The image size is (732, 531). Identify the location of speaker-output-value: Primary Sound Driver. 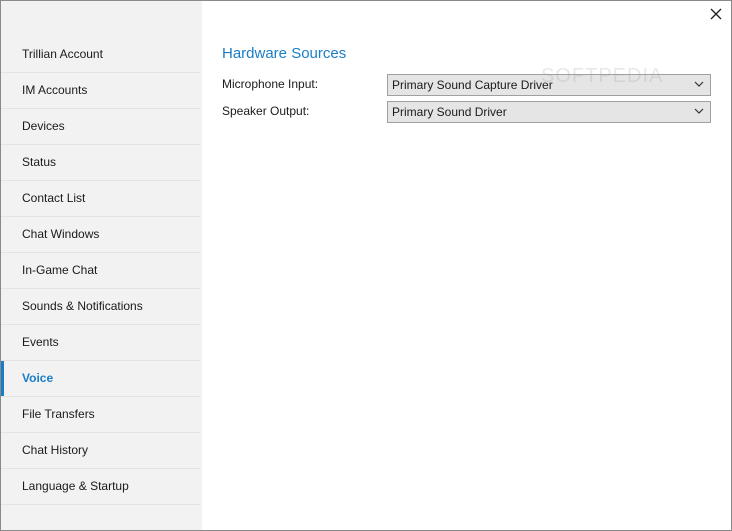
(449, 112).